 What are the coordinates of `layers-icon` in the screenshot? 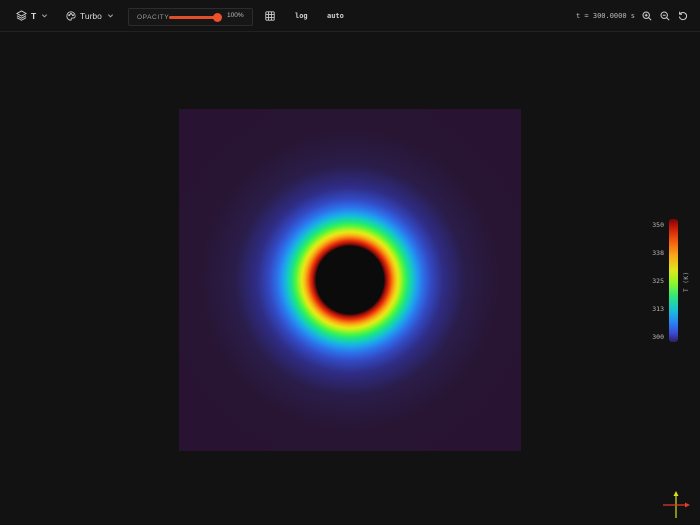 It's located at (21, 15).